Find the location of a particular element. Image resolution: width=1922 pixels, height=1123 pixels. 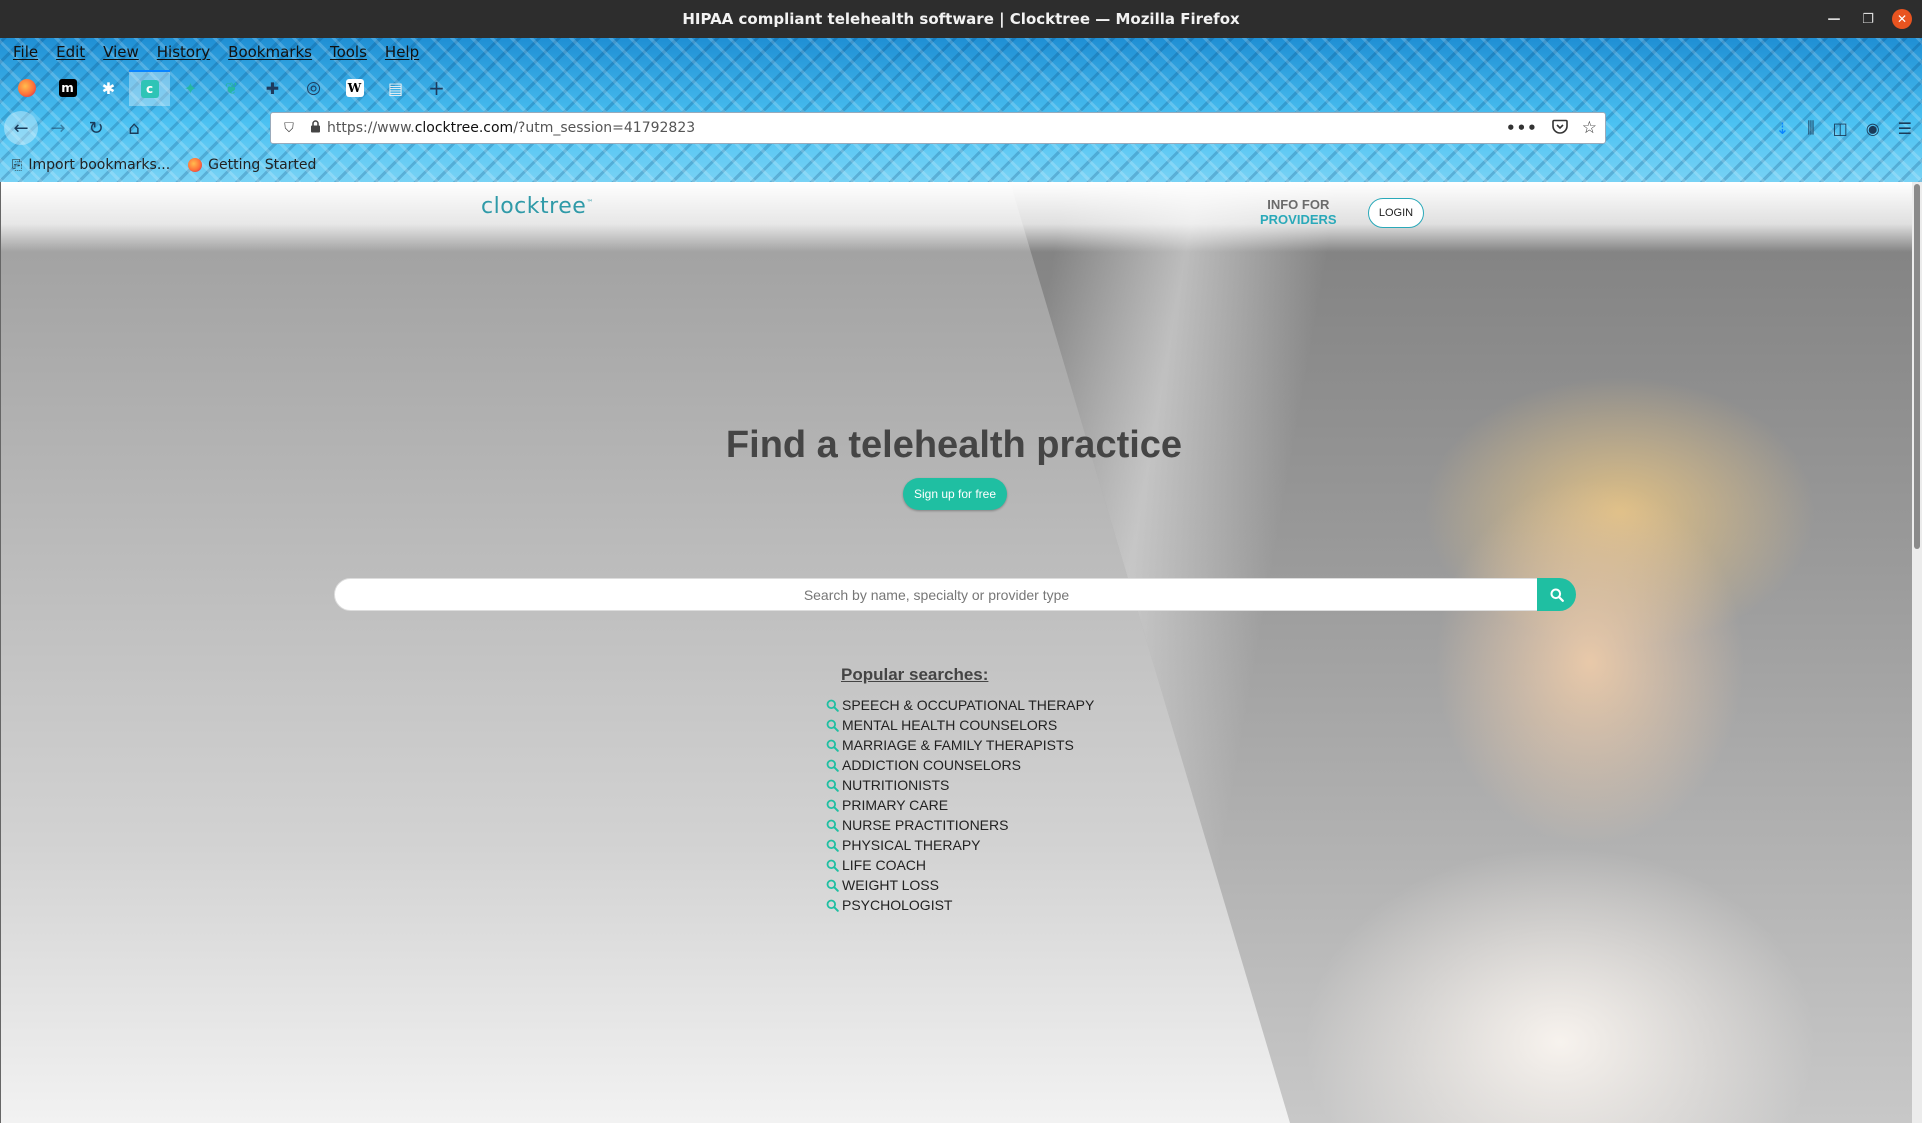

popular-search-item: NURSE PRACTITIONERS is located at coordinates (960, 825).